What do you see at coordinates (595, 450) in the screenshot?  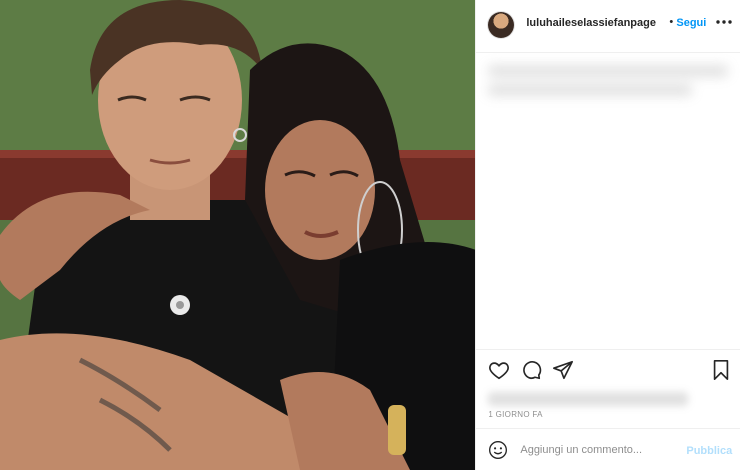 I see `comment-input` at bounding box center [595, 450].